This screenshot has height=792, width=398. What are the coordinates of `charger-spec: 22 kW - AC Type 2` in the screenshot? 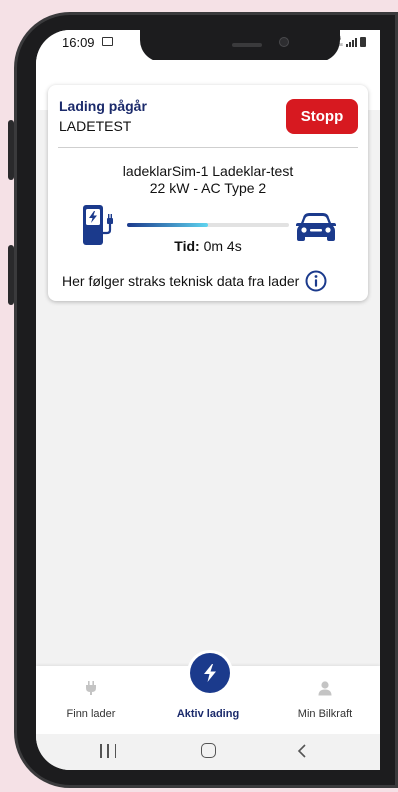 It's located at (208, 188).